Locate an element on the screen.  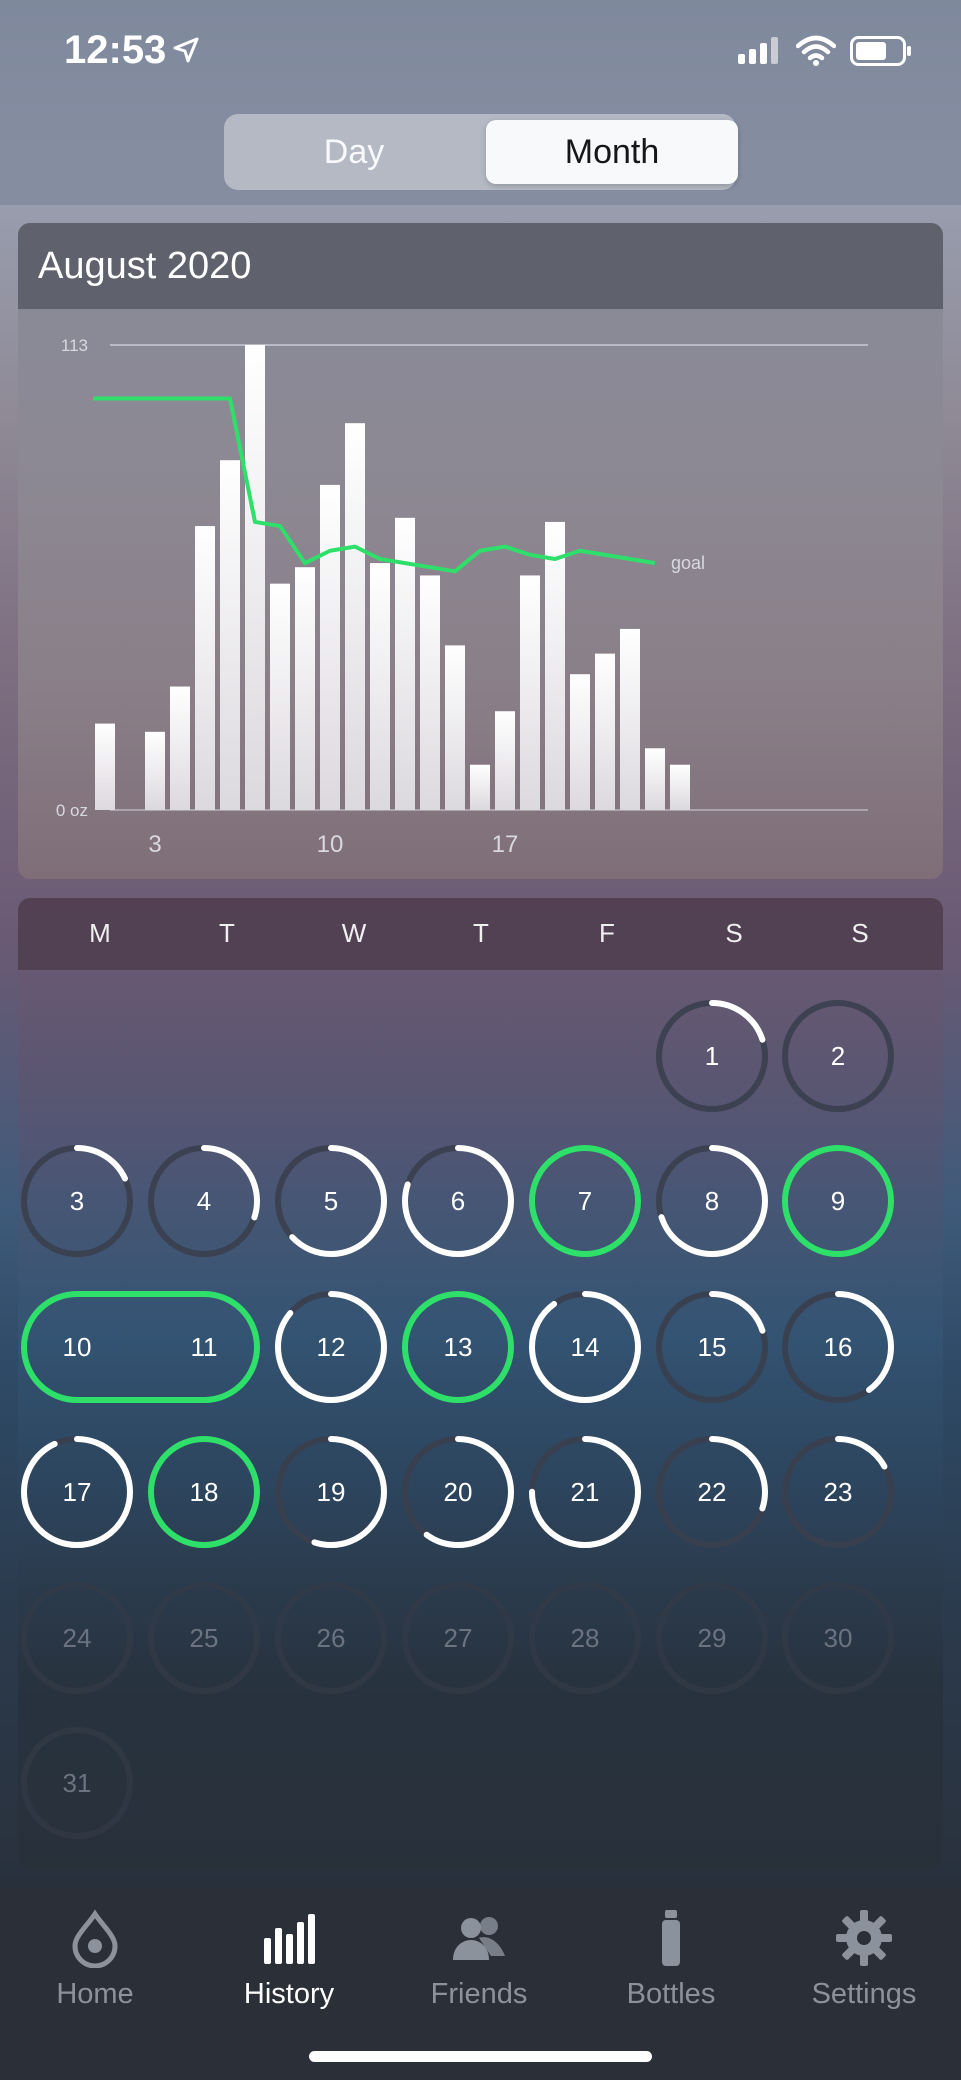
calendar-day: 11 is located at coordinates (204, 1347).